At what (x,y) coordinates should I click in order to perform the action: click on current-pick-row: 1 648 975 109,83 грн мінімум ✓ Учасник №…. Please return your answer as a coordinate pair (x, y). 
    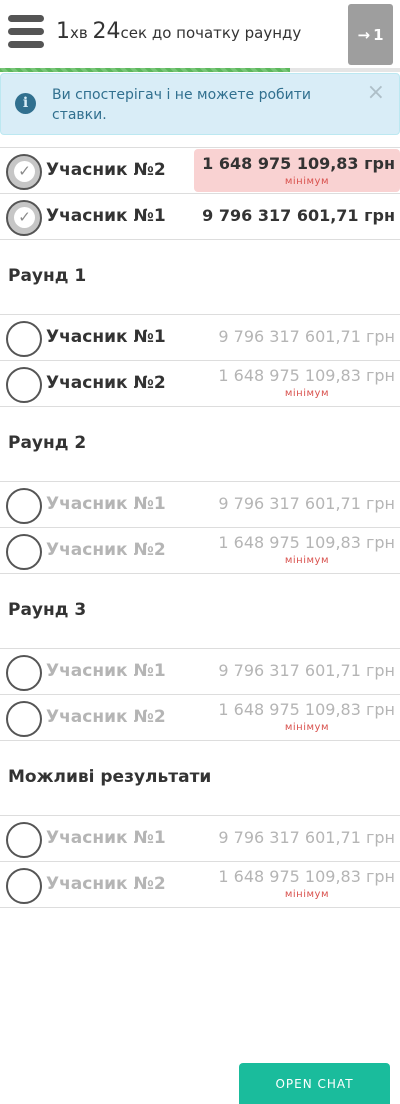
    Looking at the image, I should click on (200, 170).